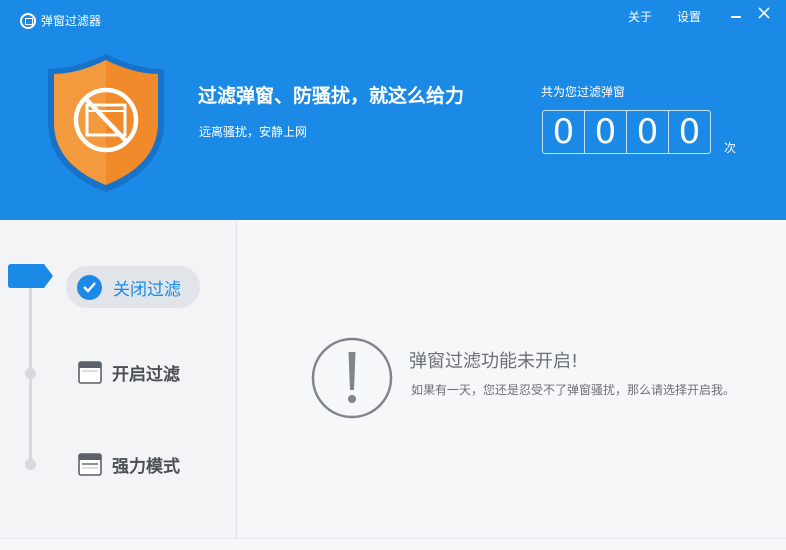 The height and width of the screenshot is (550, 786). What do you see at coordinates (393, 17) in the screenshot?
I see `title-bar: 弹窗过滤器 关于 设置` at bounding box center [393, 17].